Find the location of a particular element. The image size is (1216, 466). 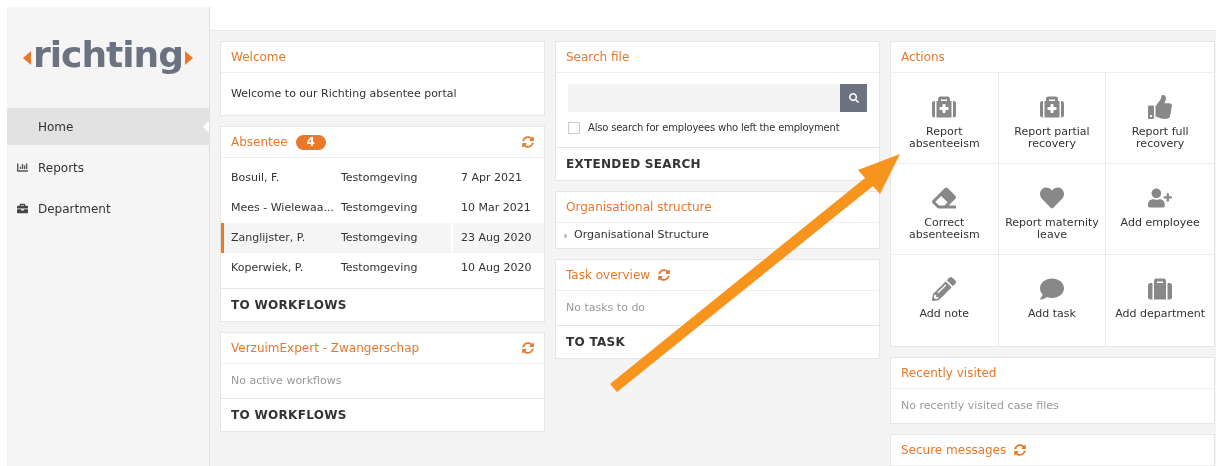

speech-bubble-icon is located at coordinates (1052, 289).